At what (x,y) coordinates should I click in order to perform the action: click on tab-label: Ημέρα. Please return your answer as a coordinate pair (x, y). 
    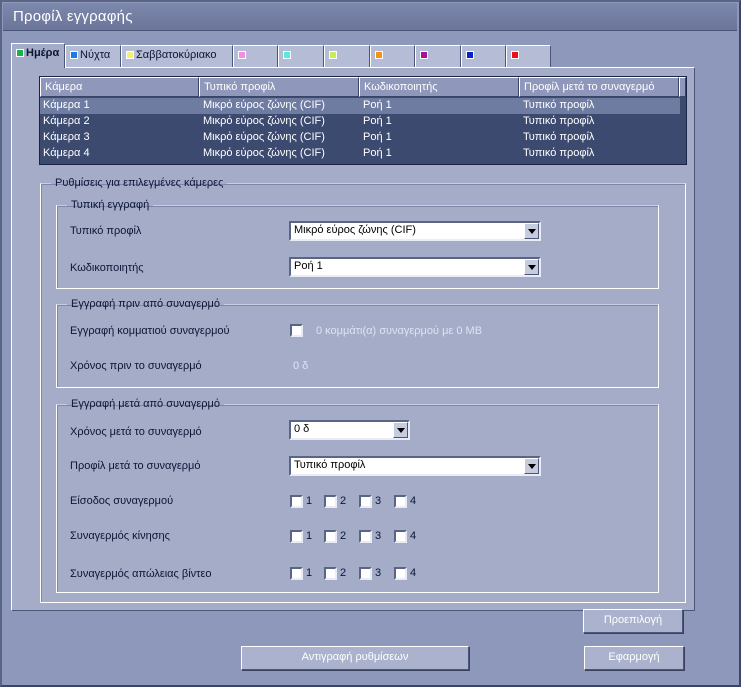
    Looking at the image, I should click on (43, 53).